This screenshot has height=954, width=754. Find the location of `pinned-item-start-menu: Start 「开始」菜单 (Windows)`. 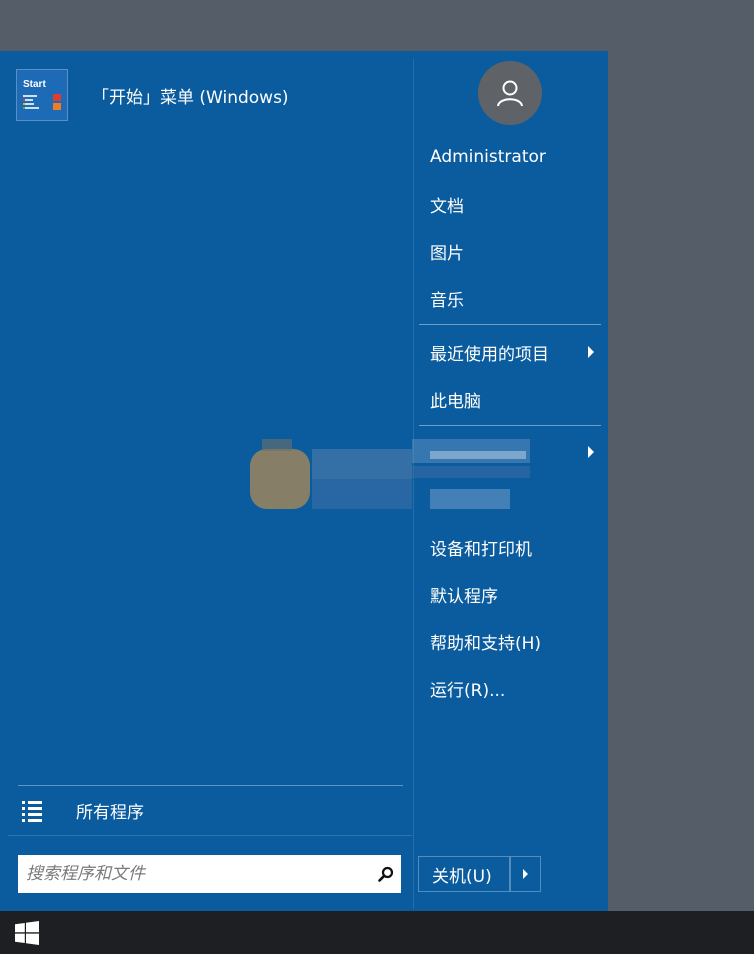

pinned-item-start-menu: Start 「开始」菜单 (Windows) is located at coordinates (211, 95).